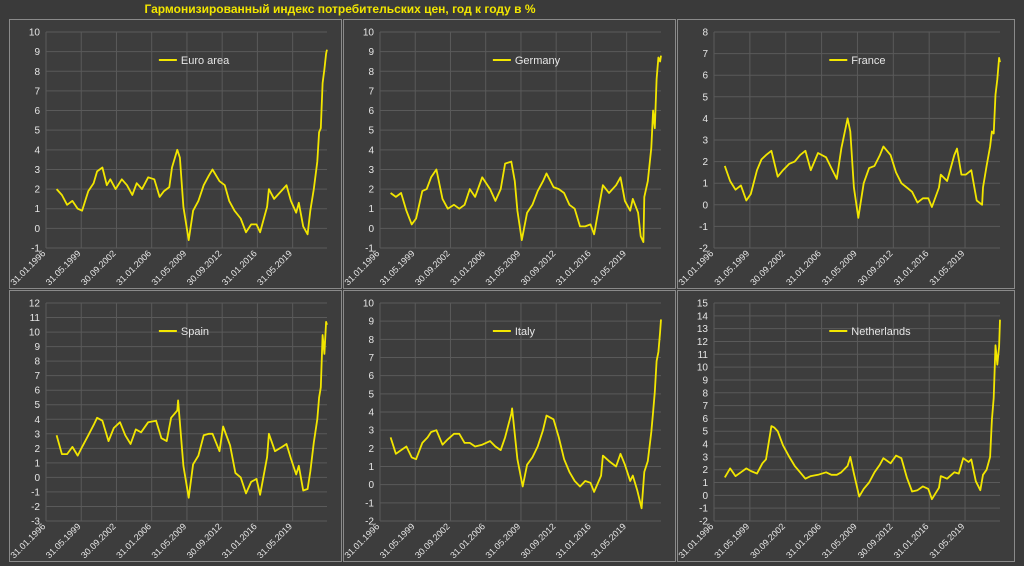  I want to click on legend-label: France, so click(868, 61).